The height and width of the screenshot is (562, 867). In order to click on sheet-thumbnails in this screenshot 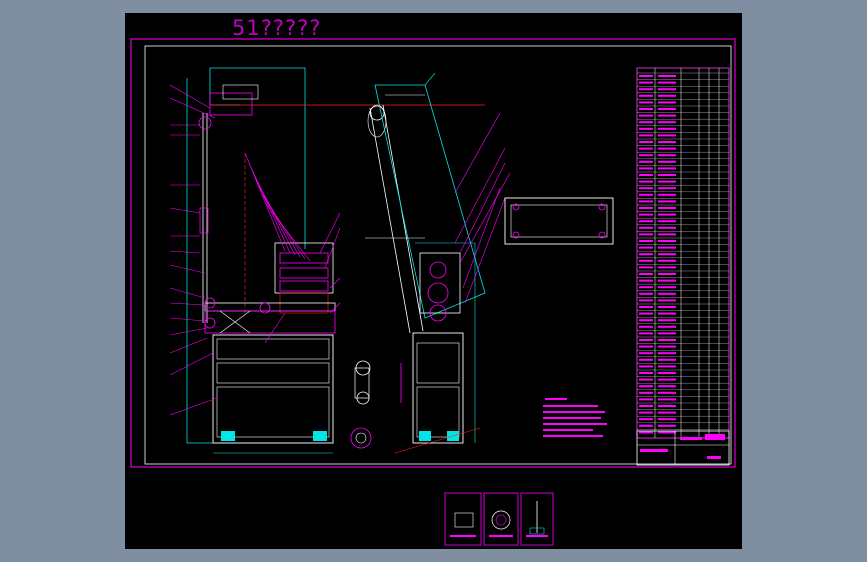, I will do `click(499, 519)`.